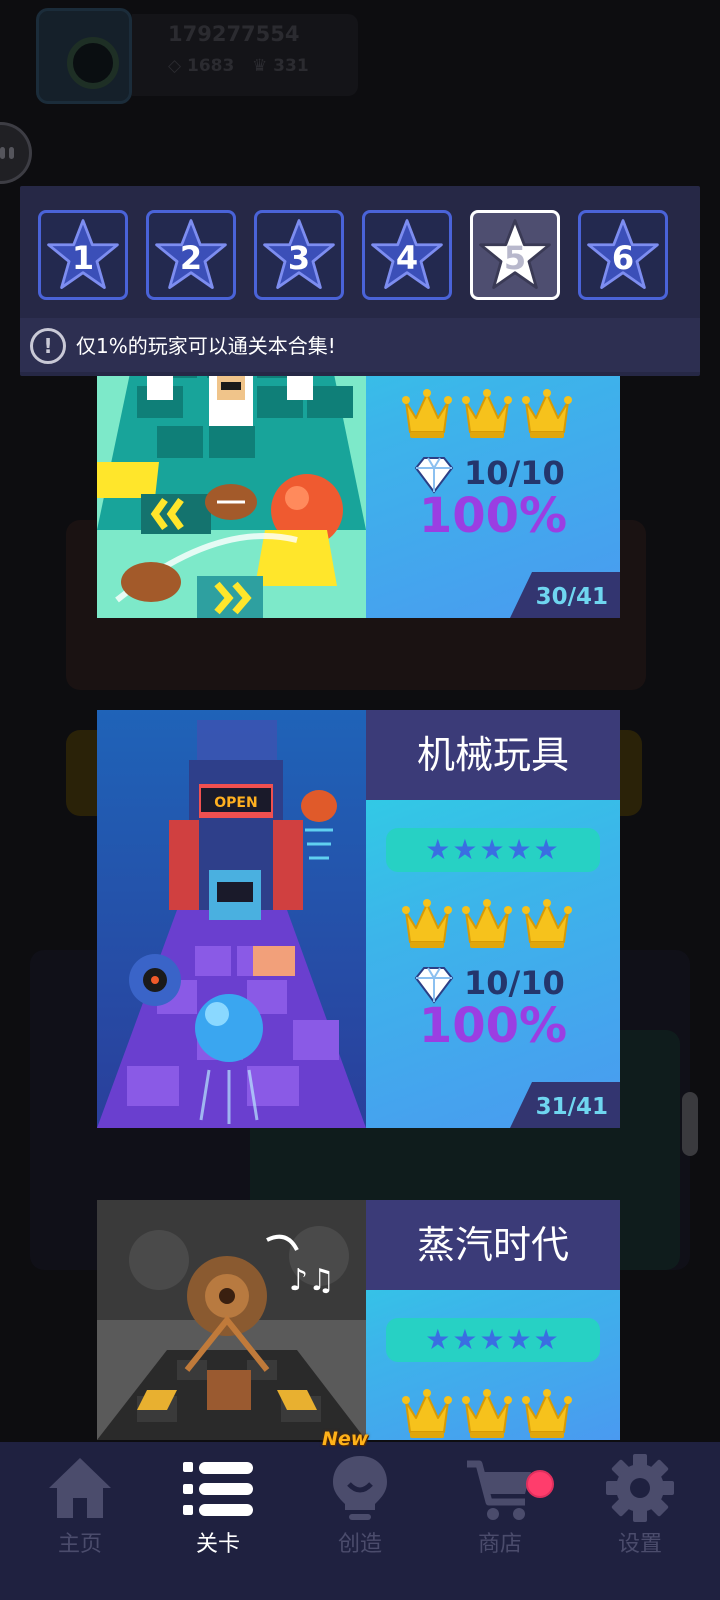  What do you see at coordinates (217, 1544) in the screenshot?
I see `nav-label: 关卡` at bounding box center [217, 1544].